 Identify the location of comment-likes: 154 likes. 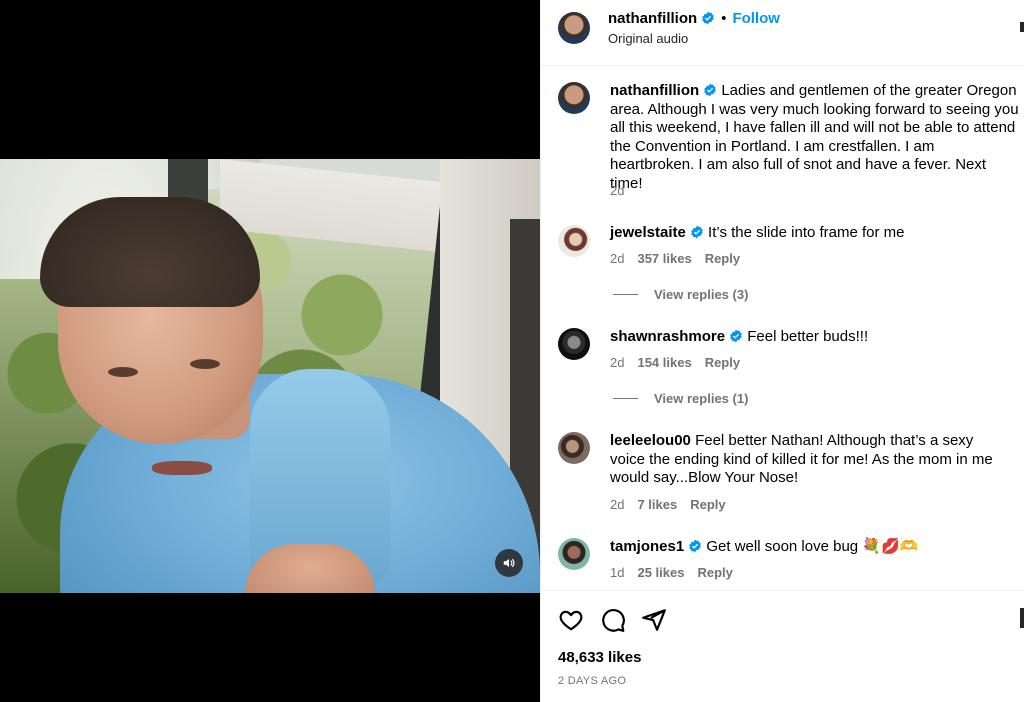
(664, 362).